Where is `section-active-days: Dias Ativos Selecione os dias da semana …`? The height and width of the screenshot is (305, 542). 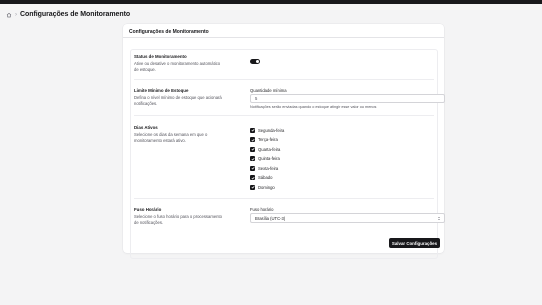 section-active-days: Dias Ativos Selecione os dias da semana … is located at coordinates (284, 157).